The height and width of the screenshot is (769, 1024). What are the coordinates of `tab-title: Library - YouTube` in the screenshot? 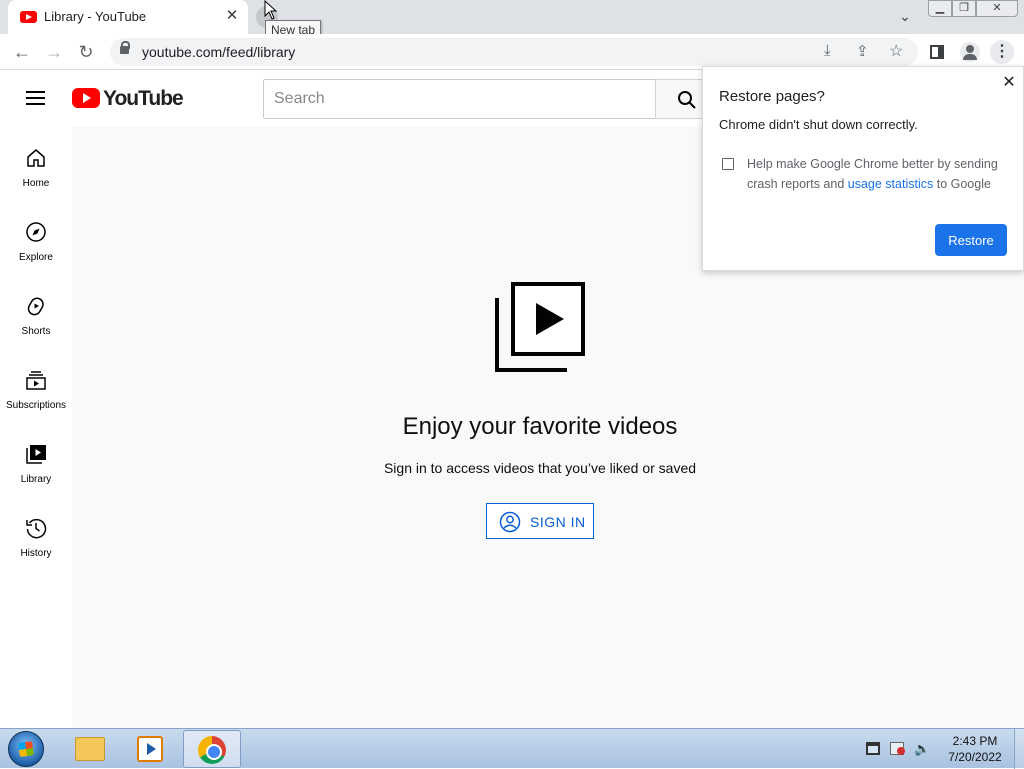 It's located at (95, 16).